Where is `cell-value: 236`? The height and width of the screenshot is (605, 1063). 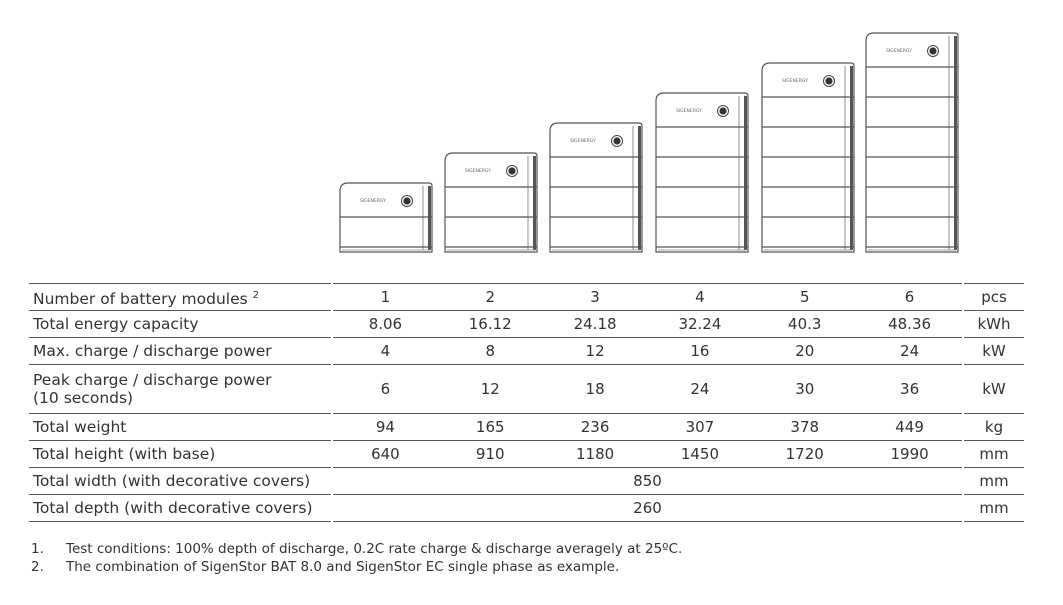 cell-value: 236 is located at coordinates (595, 427).